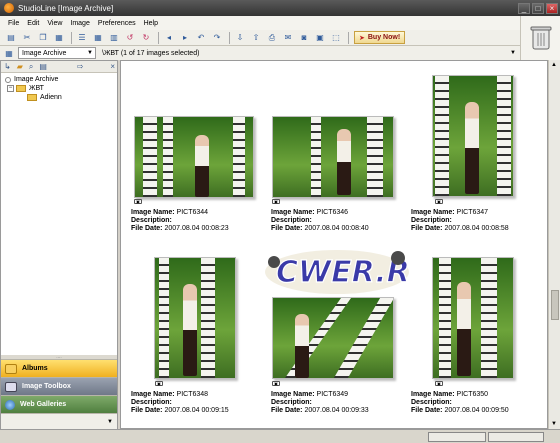  What do you see at coordinates (524, 8) in the screenshot?
I see `minimize-button: _` at bounding box center [524, 8].